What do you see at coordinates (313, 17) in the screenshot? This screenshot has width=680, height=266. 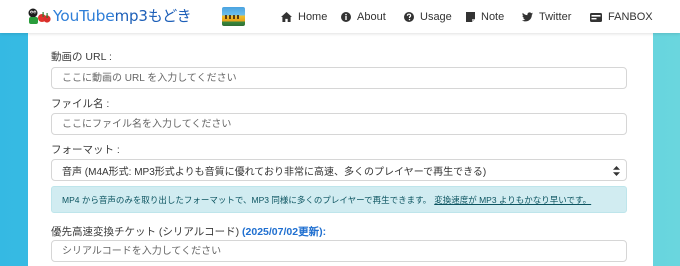 I see `nav-home-label: Home` at bounding box center [313, 17].